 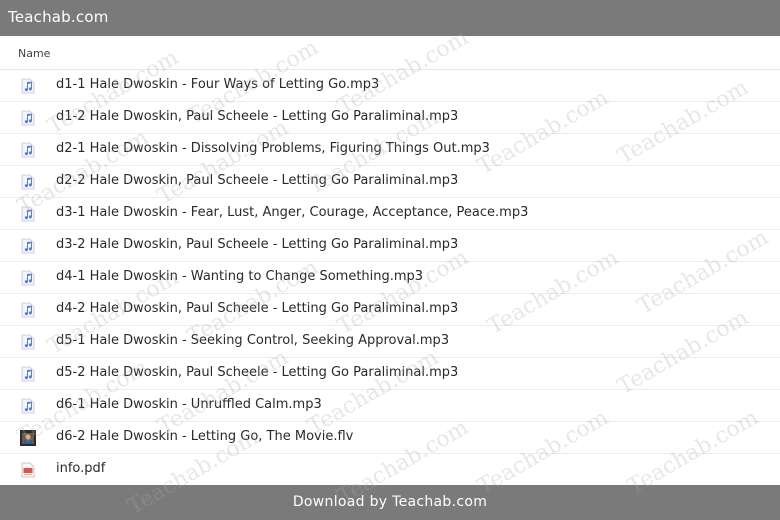 What do you see at coordinates (80, 468) in the screenshot?
I see `file-name: info.pdf` at bounding box center [80, 468].